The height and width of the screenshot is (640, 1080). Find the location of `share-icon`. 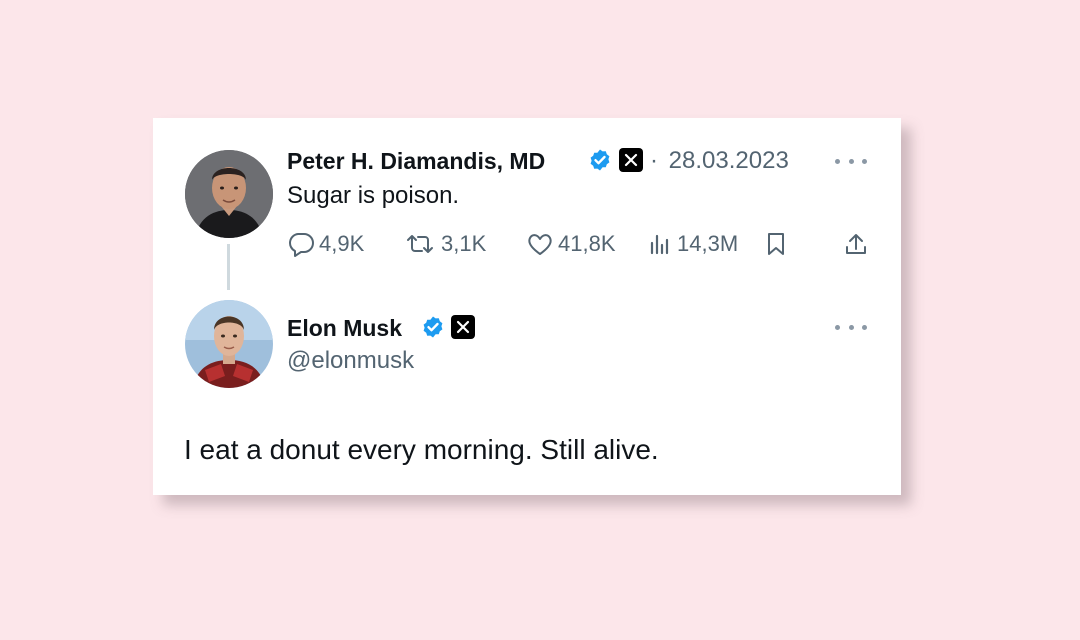

share-icon is located at coordinates (856, 244).